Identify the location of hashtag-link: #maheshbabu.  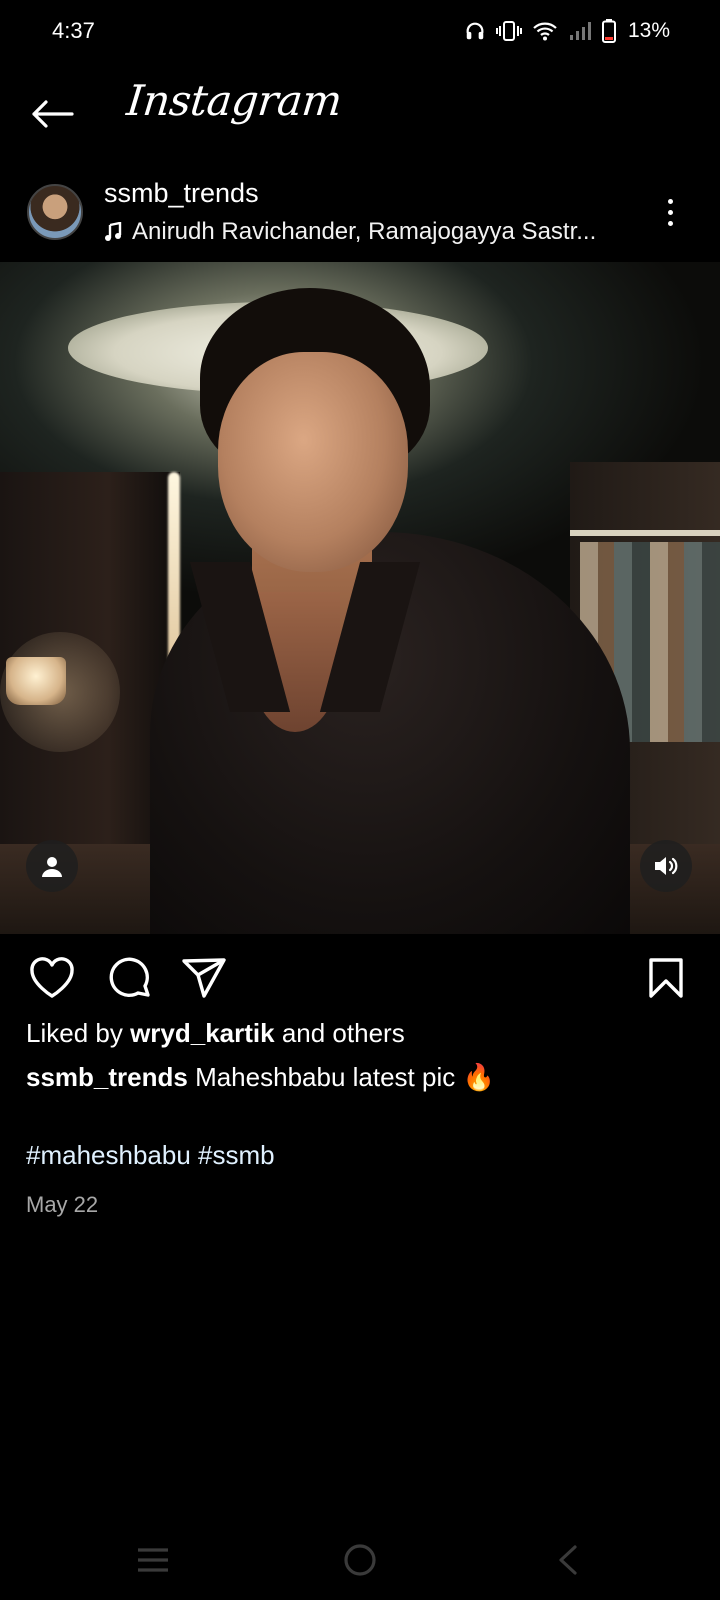
(108, 1155).